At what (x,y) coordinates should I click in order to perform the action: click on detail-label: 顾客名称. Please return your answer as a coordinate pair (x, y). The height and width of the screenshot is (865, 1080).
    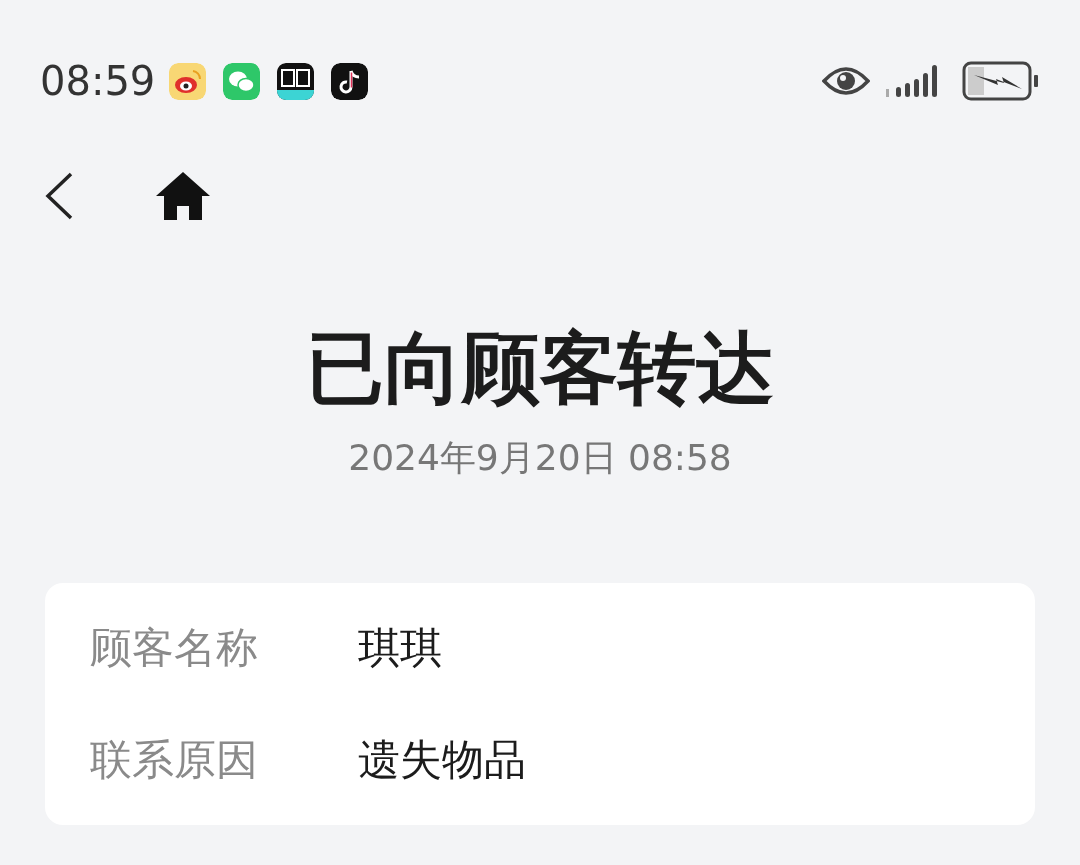
    Looking at the image, I should click on (174, 647).